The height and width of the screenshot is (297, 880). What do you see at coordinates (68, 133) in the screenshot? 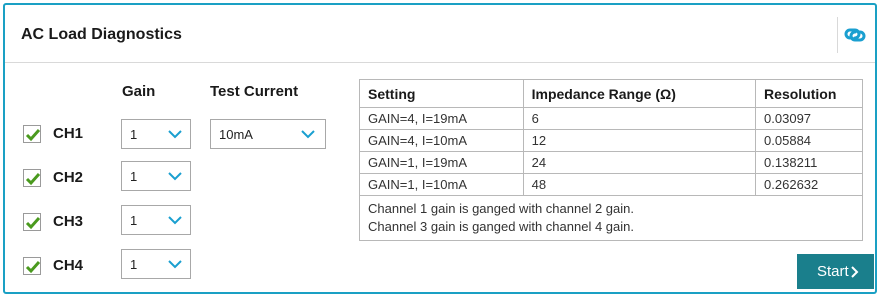
I see `ch1-label: CH1` at bounding box center [68, 133].